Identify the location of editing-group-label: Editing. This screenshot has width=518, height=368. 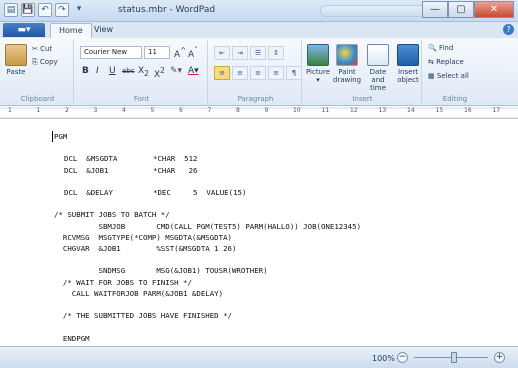
(455, 99).